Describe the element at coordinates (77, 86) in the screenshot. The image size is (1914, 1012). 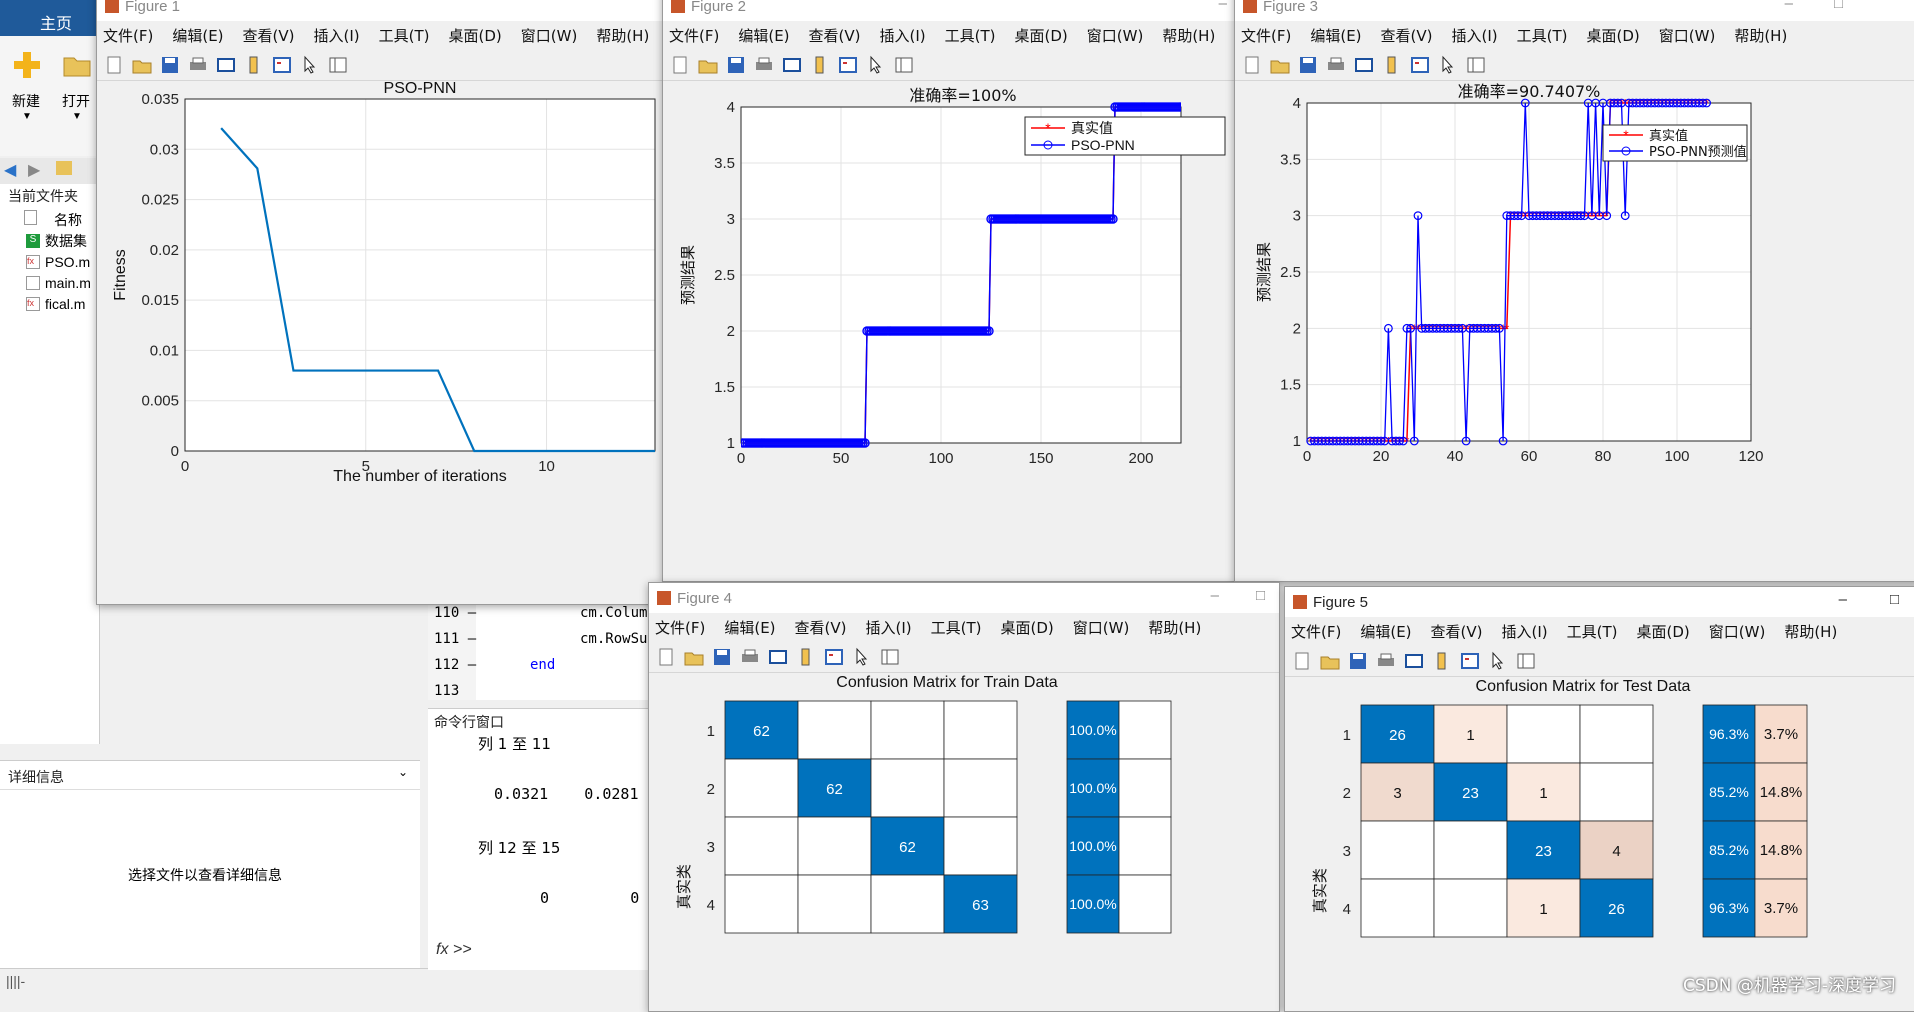
I see `open-button: 打开 ▼` at that location.